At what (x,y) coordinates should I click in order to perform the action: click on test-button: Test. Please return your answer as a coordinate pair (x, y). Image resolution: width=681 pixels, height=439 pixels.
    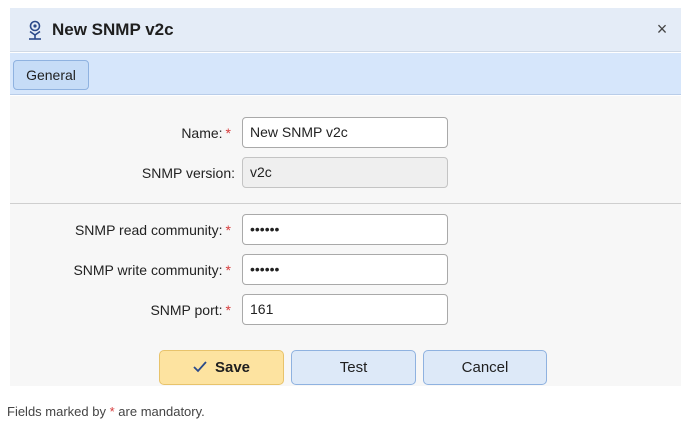
    Looking at the image, I should click on (353, 367).